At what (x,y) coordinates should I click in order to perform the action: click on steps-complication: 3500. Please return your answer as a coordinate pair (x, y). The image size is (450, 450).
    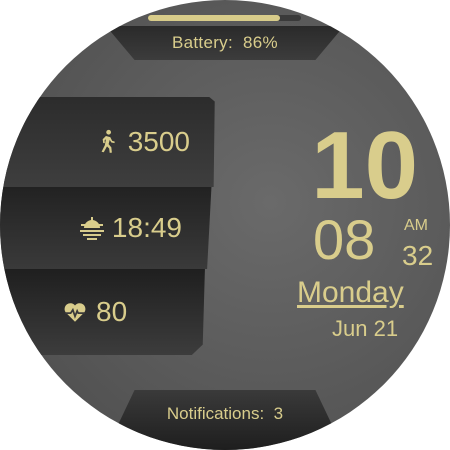
    Looking at the image, I should click on (107, 142).